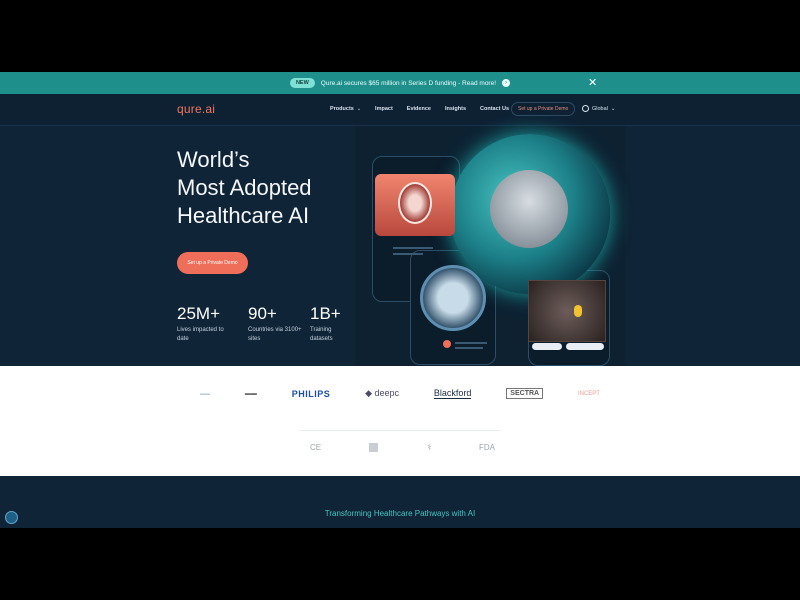 Image resolution: width=800 pixels, height=600 pixels. I want to click on stat-lives: 25M+ Lives impacted to date, so click(207, 323).